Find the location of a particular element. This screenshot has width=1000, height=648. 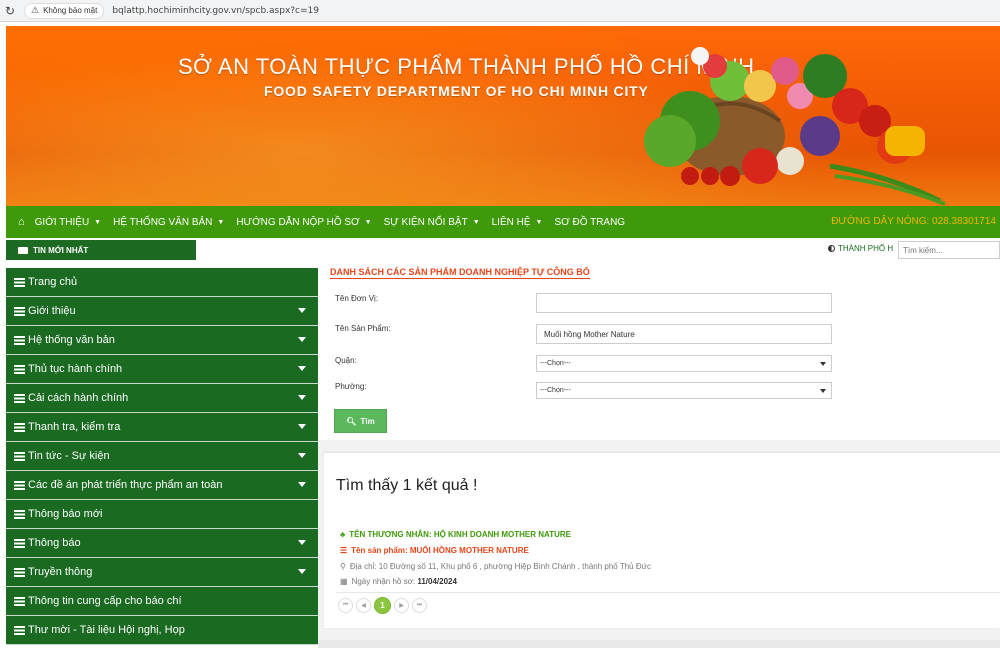

nav-gioi-thieu: GIỚI THIỆU ▼ is located at coordinates (68, 222).